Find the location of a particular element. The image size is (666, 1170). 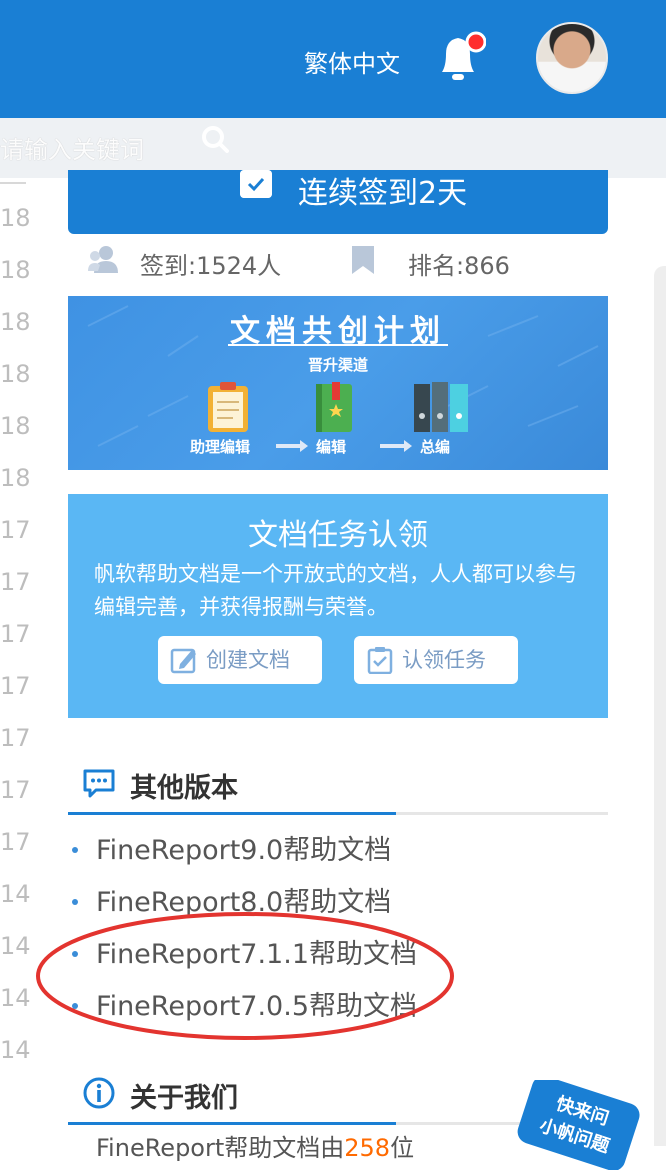

cocreate-banner: 文档共创计划 晋升渠道 助理编辑 编辑 总编 is located at coordinates (338, 383).